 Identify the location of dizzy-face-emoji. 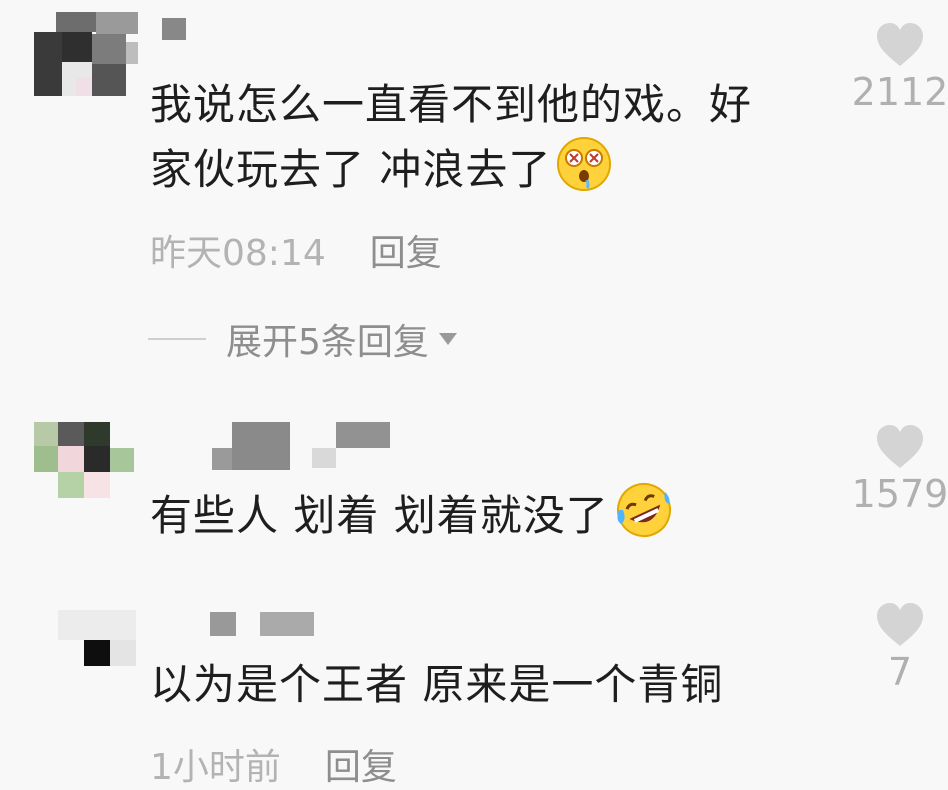
(584, 172).